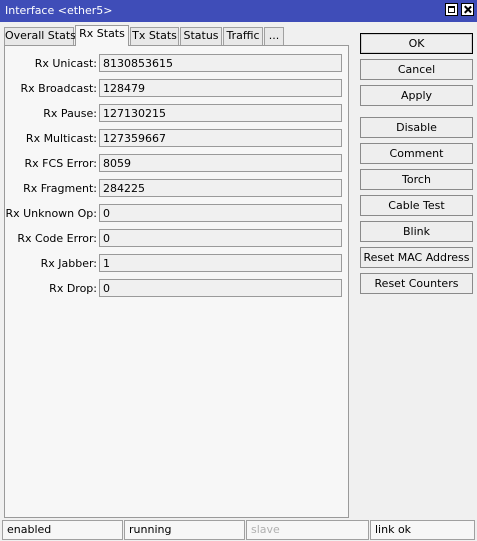 The width and height of the screenshot is (477, 541). What do you see at coordinates (57, 238) in the screenshot?
I see `field-label: Rx Code Error:` at bounding box center [57, 238].